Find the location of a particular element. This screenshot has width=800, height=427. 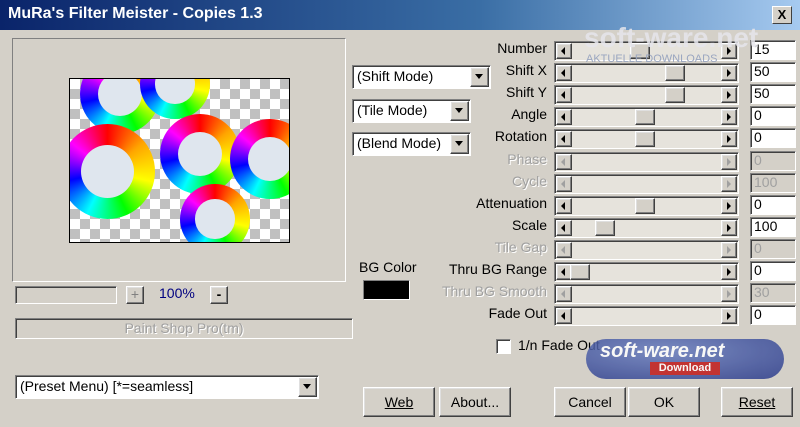

chevron-down-icon is located at coordinates (307, 387).